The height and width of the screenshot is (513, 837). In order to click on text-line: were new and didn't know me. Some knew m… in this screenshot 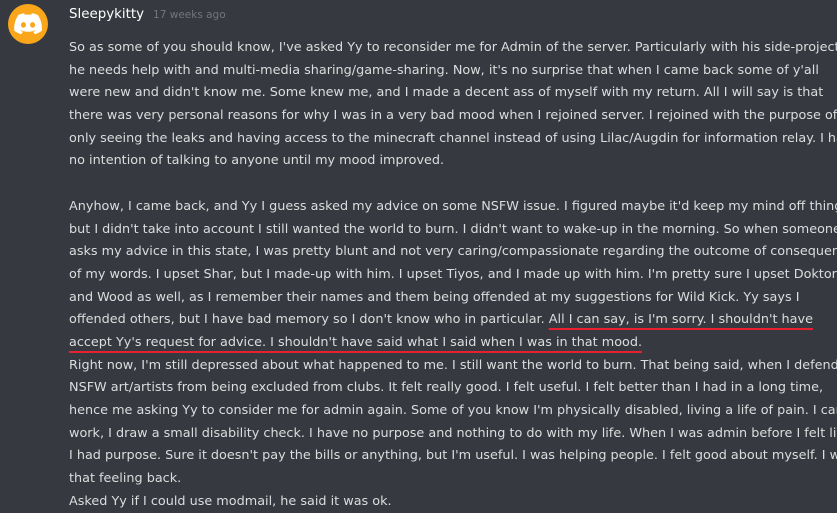, I will do `click(446, 93)`.